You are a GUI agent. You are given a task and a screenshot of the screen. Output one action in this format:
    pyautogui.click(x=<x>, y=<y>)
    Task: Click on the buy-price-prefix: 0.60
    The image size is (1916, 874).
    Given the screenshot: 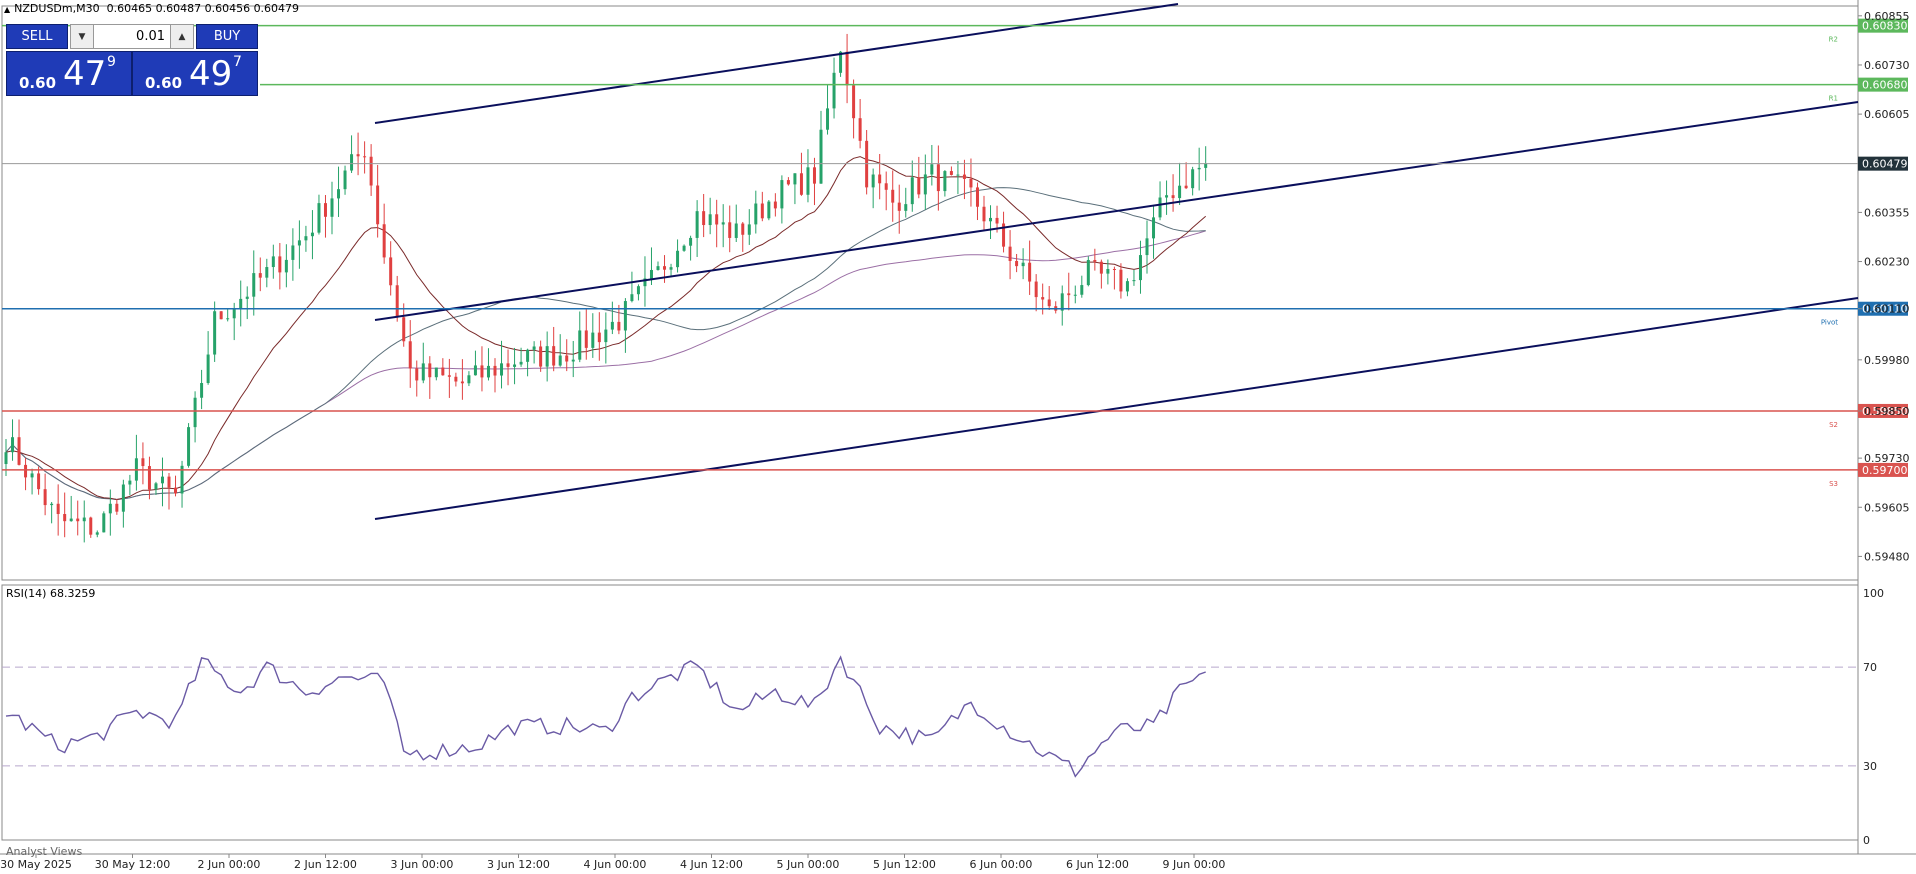 What is the action you would take?
    pyautogui.click(x=164, y=83)
    